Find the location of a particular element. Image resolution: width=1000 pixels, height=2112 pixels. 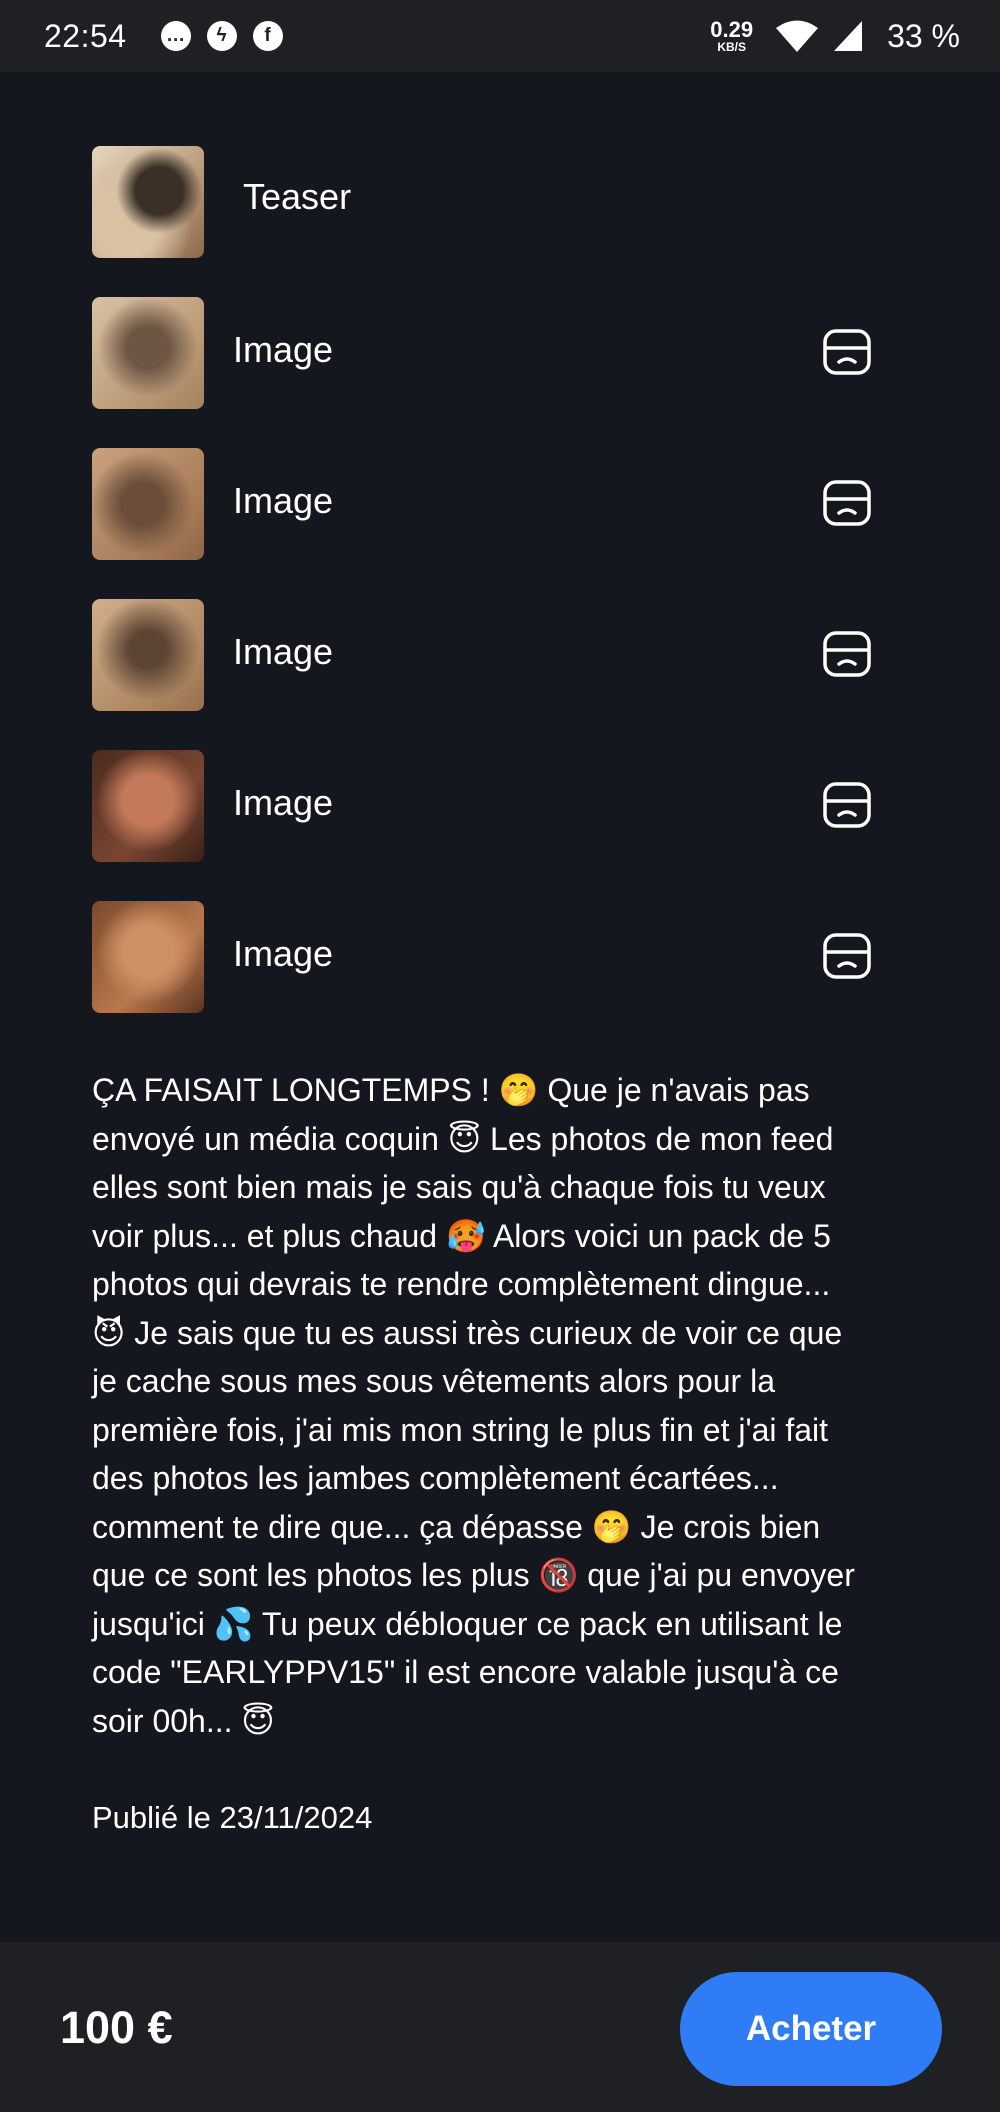

facebook-icon: f is located at coordinates (267, 36).